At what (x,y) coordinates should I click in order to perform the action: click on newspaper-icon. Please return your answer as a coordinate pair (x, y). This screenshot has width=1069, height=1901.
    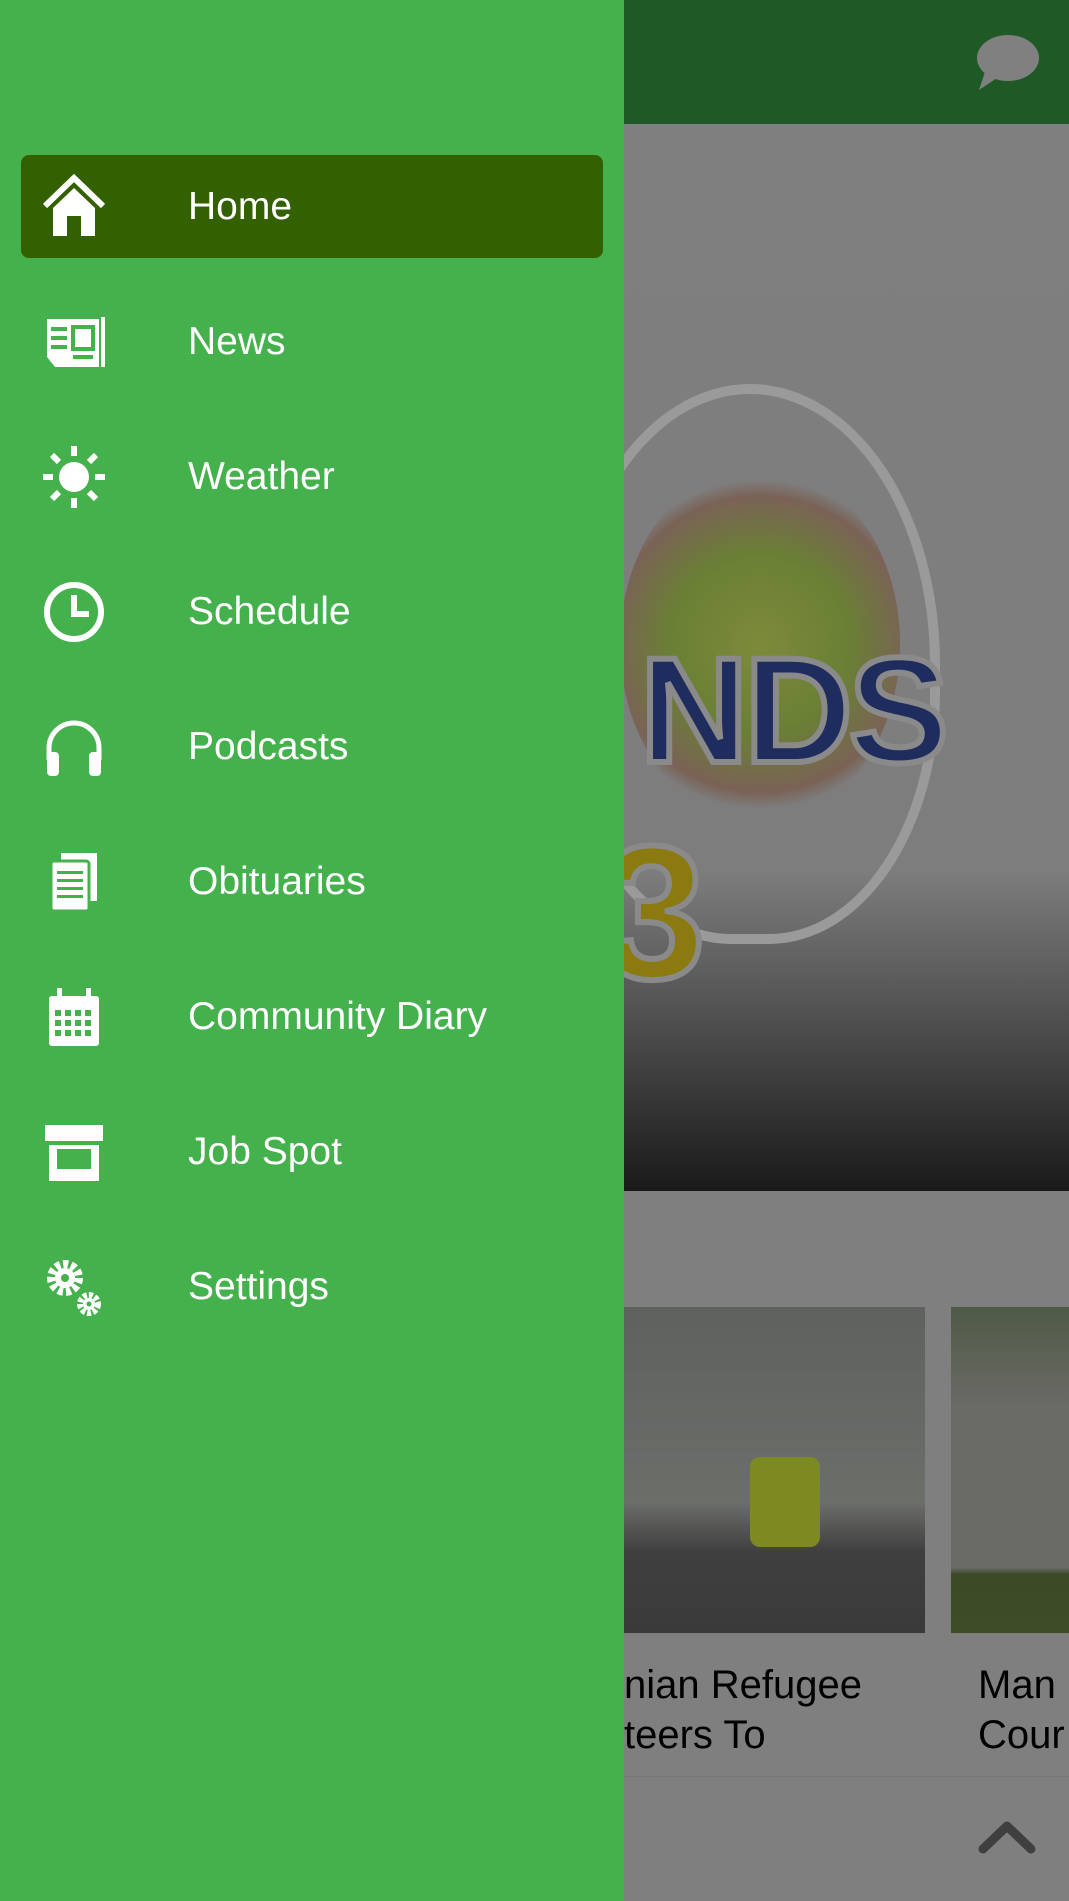
    Looking at the image, I should click on (74, 342).